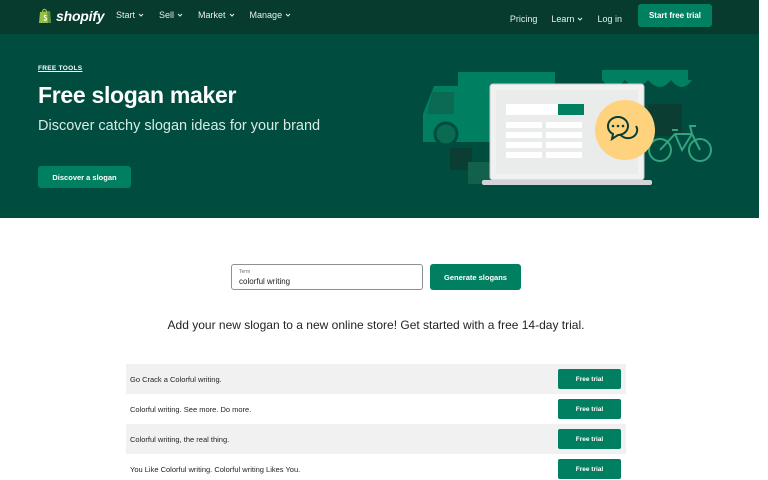 This screenshot has width=768, height=480. I want to click on laptop-button-shape, so click(571, 109).